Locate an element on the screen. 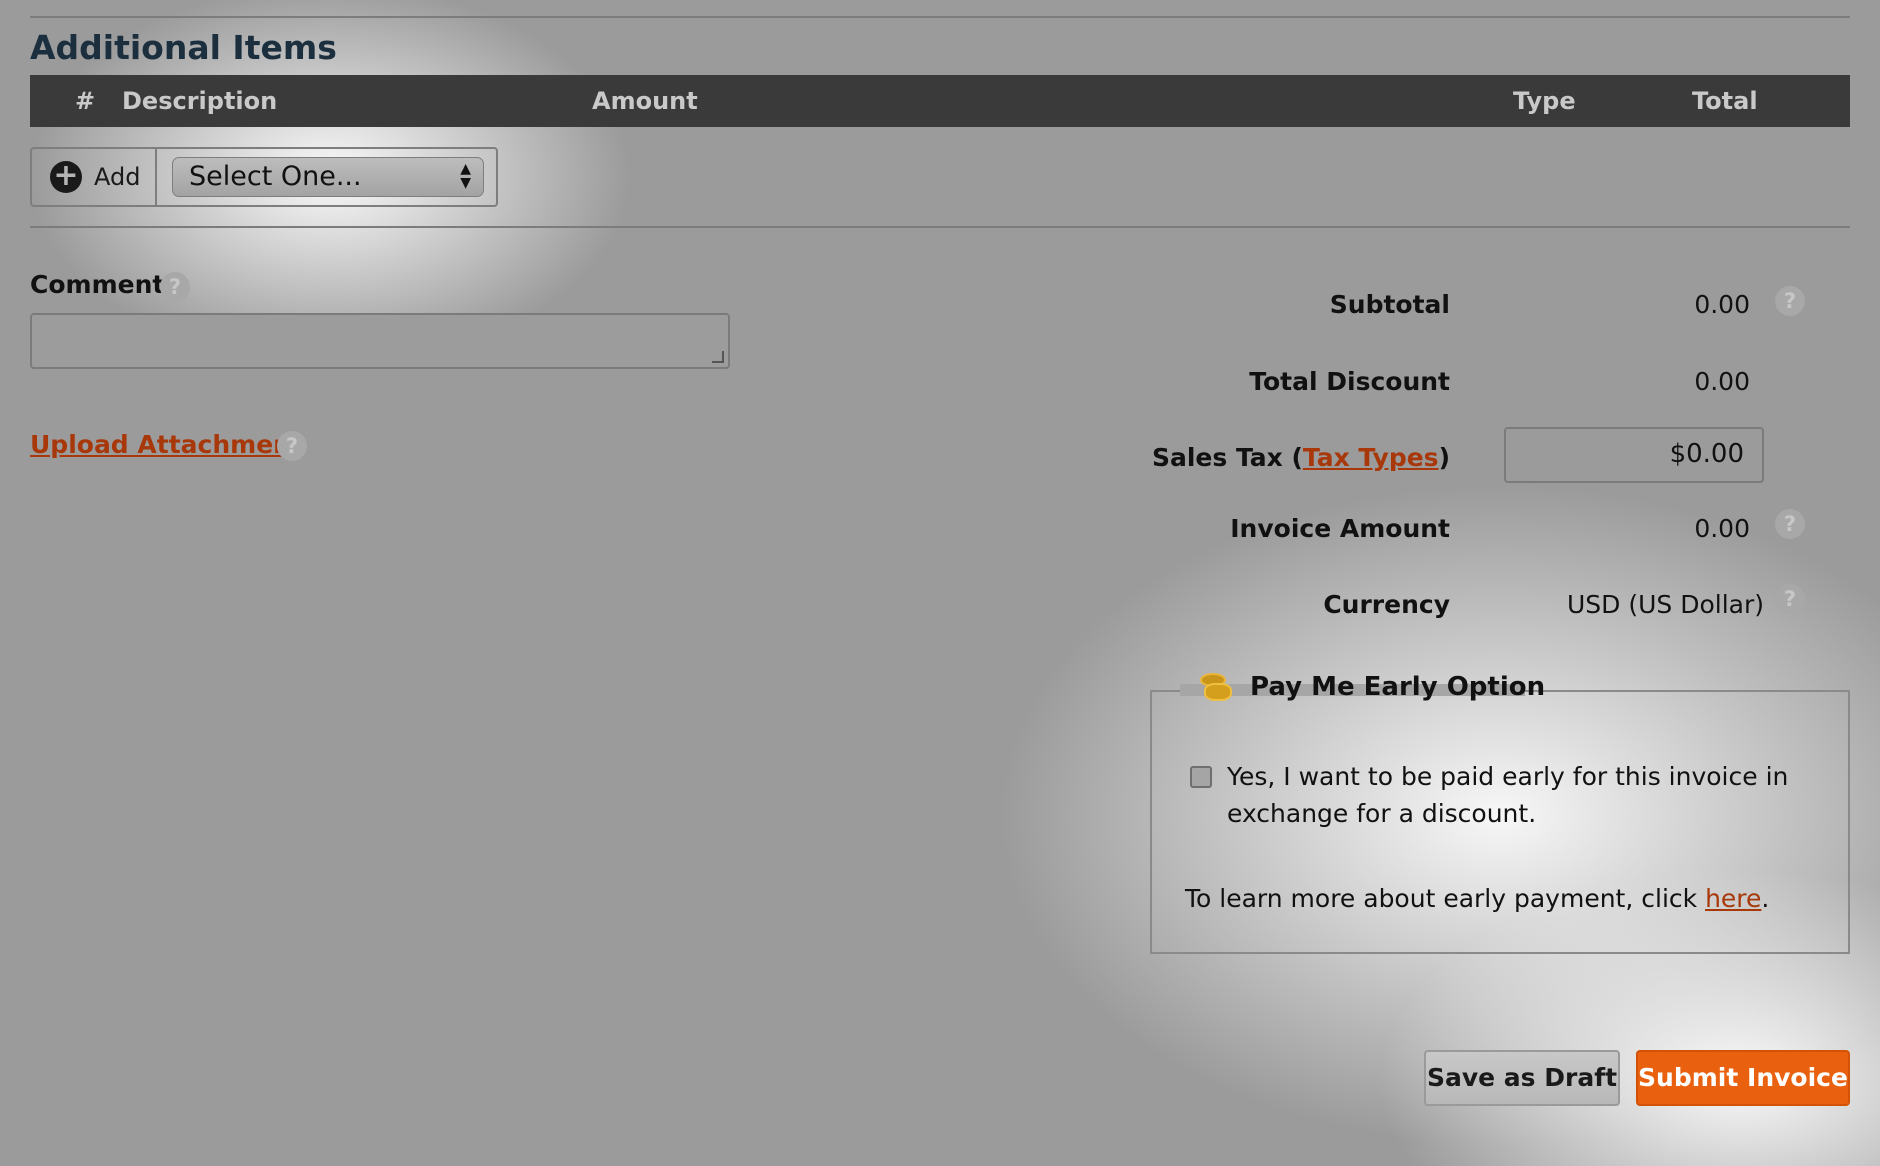 The image size is (1880, 1166). column-amount: Amount is located at coordinates (645, 101).